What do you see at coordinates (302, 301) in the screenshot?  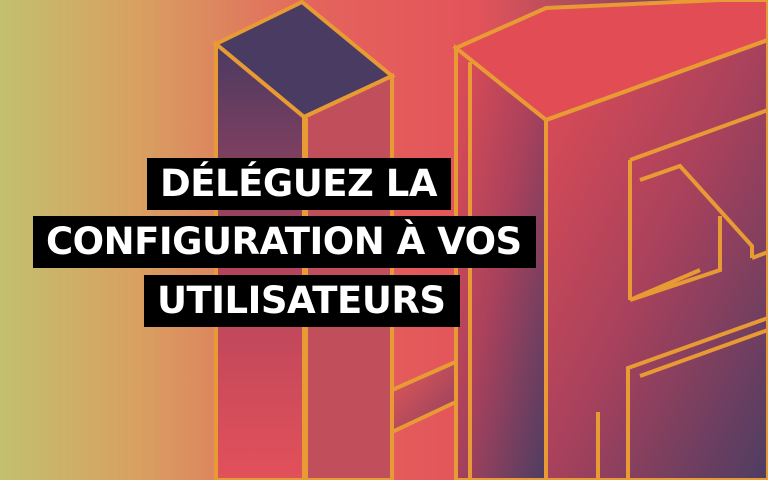 I see `headline-line-3: UTILISATEURS` at bounding box center [302, 301].